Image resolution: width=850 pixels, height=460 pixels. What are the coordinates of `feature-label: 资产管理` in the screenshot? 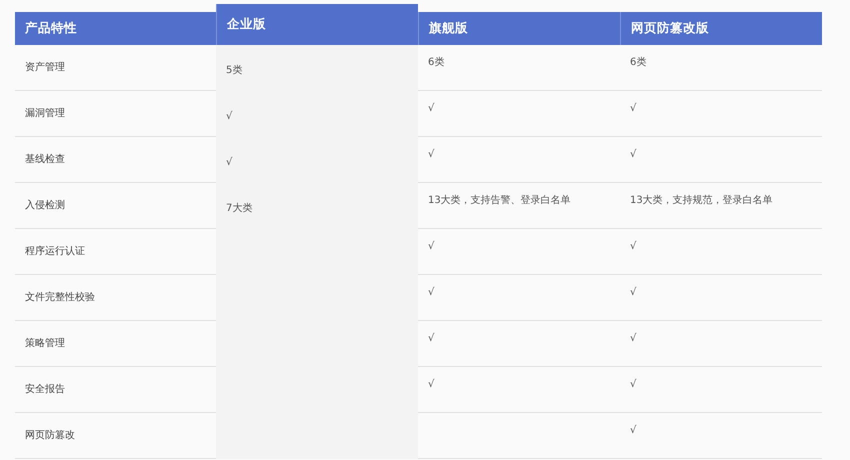 It's located at (115, 68).